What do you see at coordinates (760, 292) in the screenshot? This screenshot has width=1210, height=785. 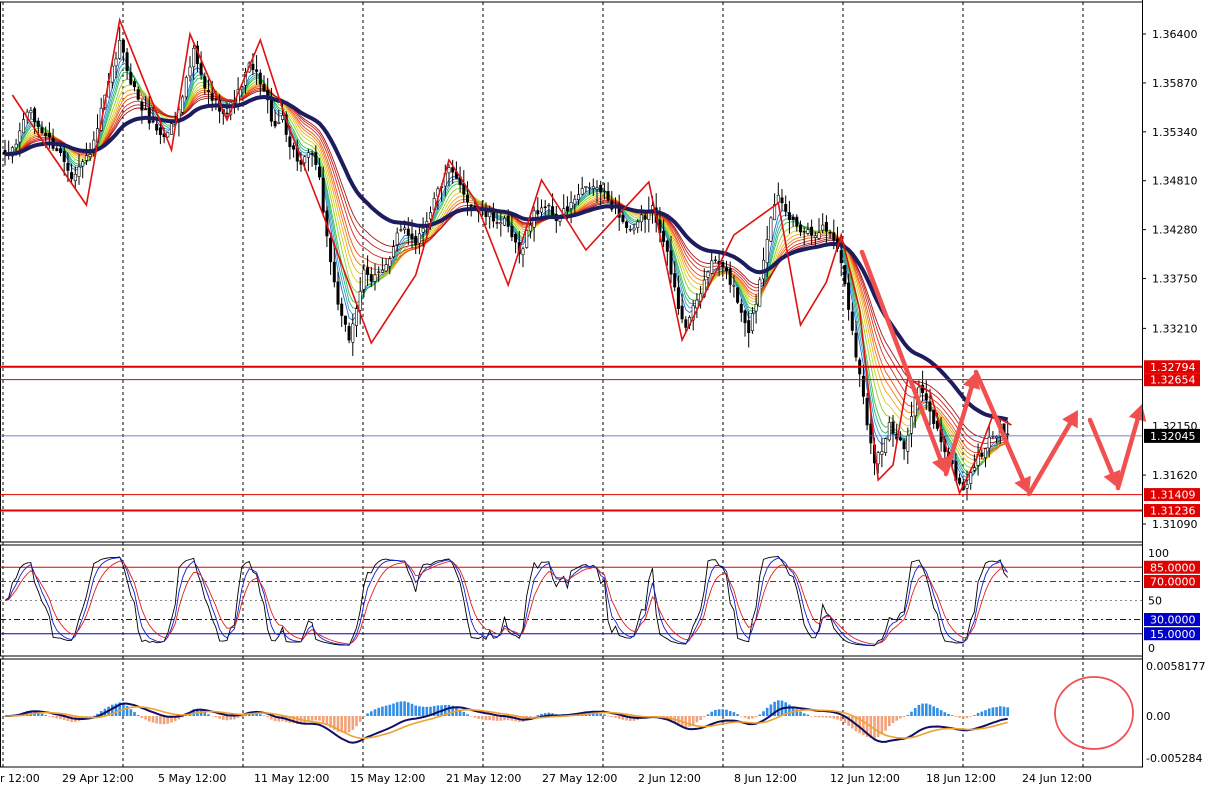 I see `candle` at bounding box center [760, 292].